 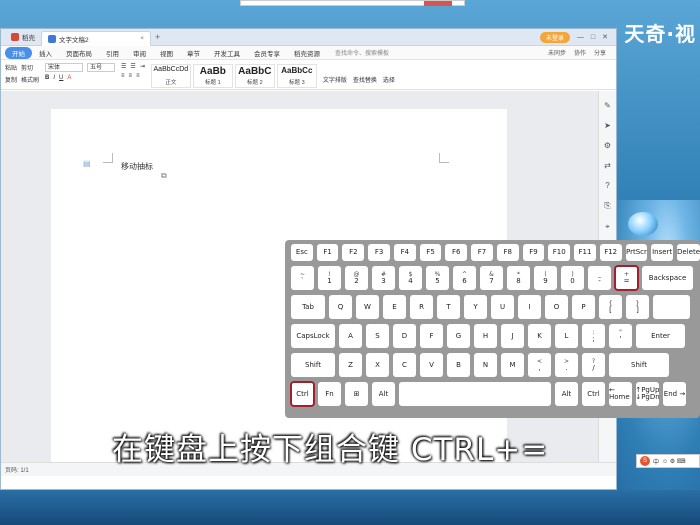 I want to click on key-end: End →, so click(x=674, y=394).